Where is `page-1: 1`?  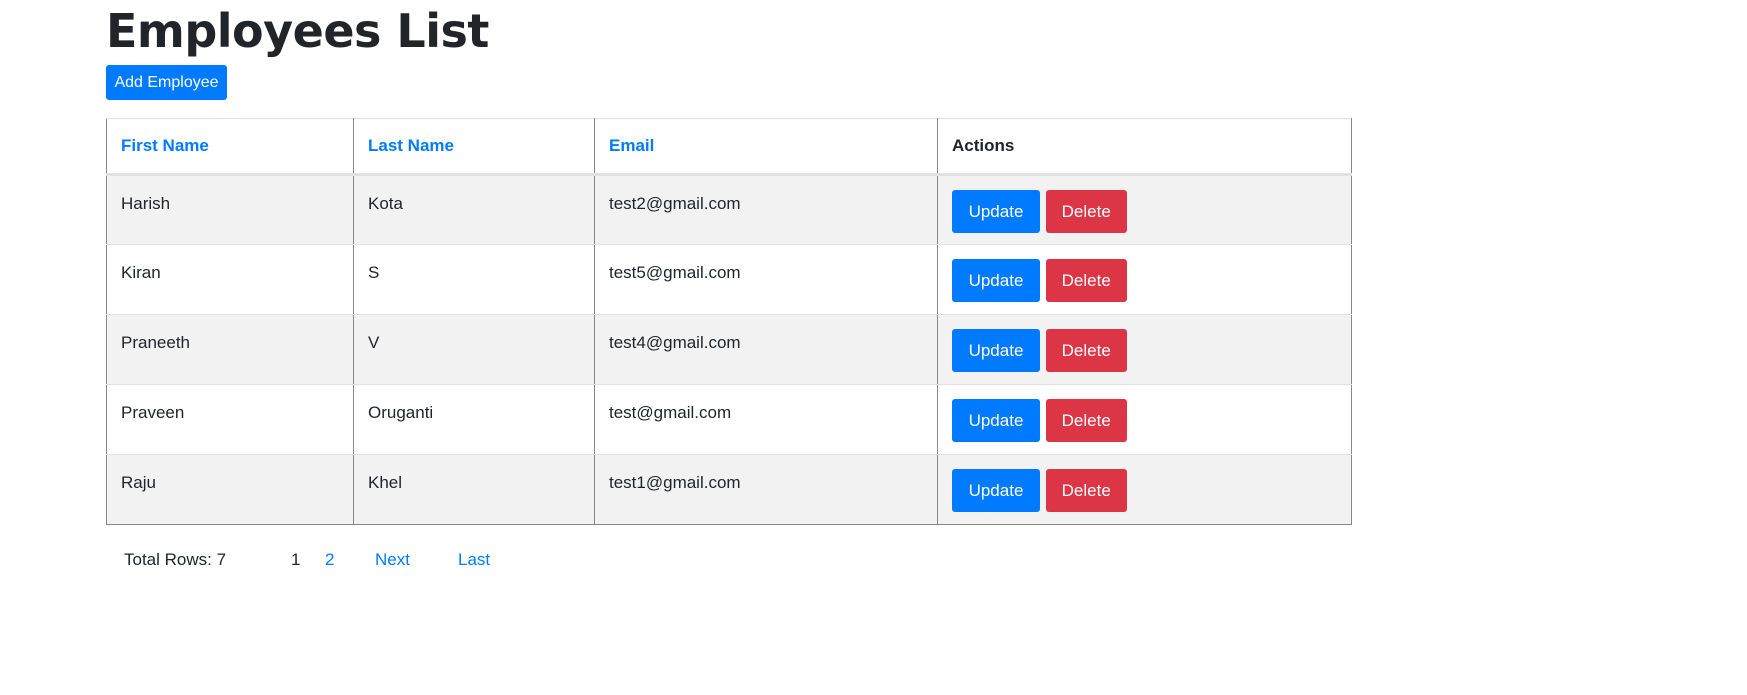 page-1: 1 is located at coordinates (295, 560).